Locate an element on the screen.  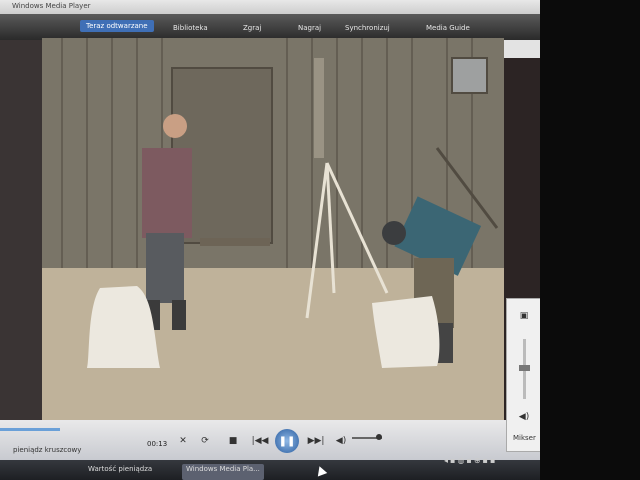
seek-bar is located at coordinates (30, 429).